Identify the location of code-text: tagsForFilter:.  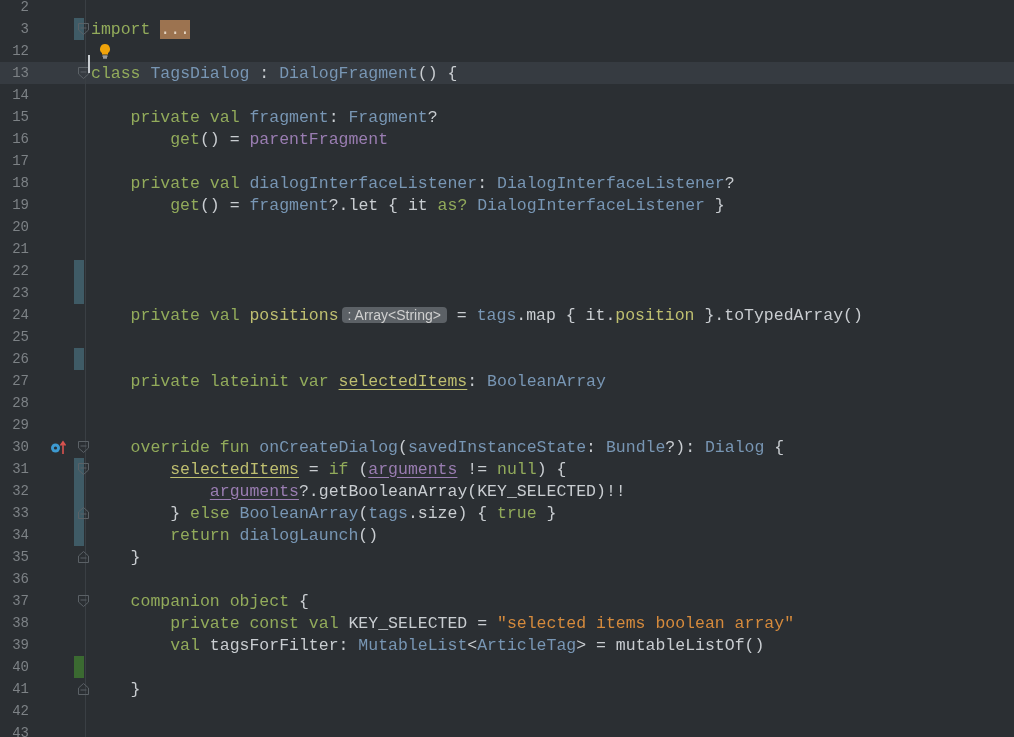
(279, 645).